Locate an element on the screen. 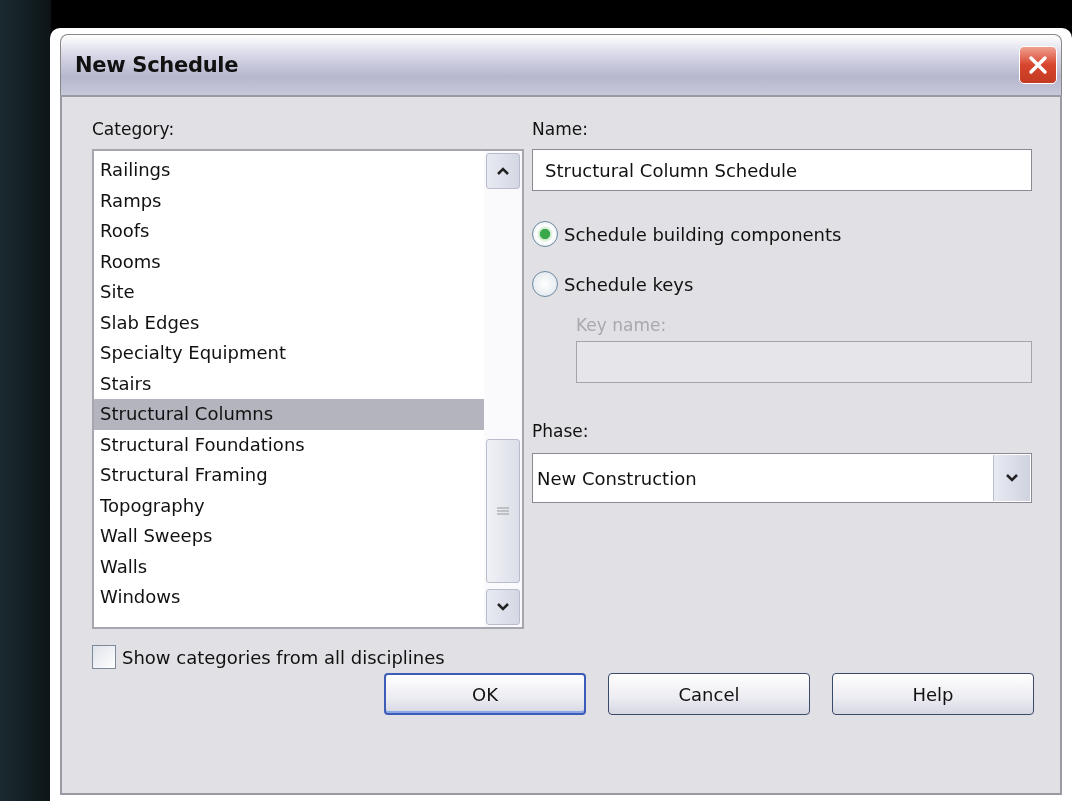  category-item: Rooms is located at coordinates (289, 261).